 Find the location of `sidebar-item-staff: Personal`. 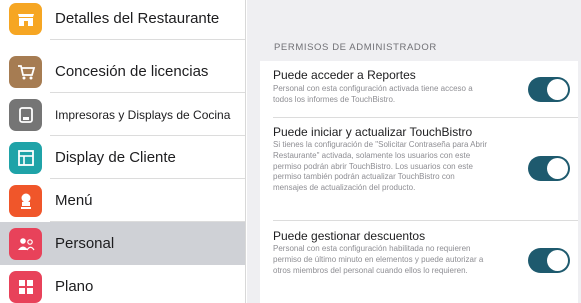

sidebar-item-staff: Personal is located at coordinates (122, 243).